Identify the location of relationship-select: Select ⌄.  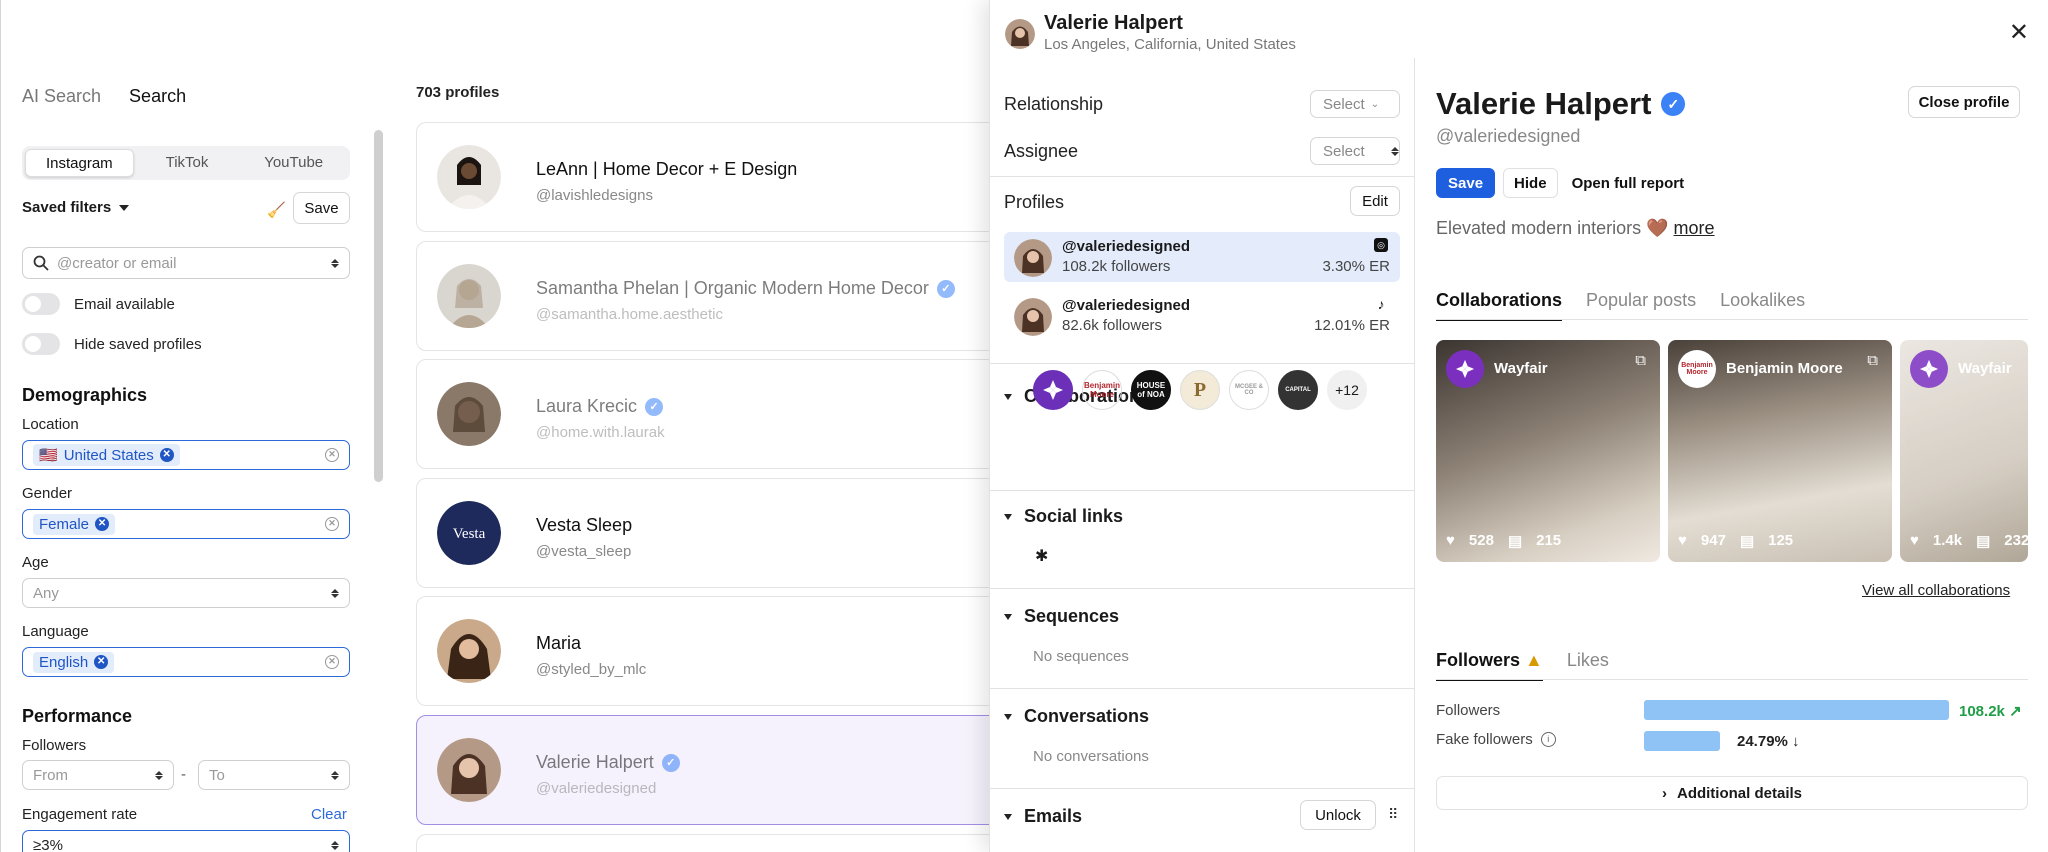
(1355, 104).